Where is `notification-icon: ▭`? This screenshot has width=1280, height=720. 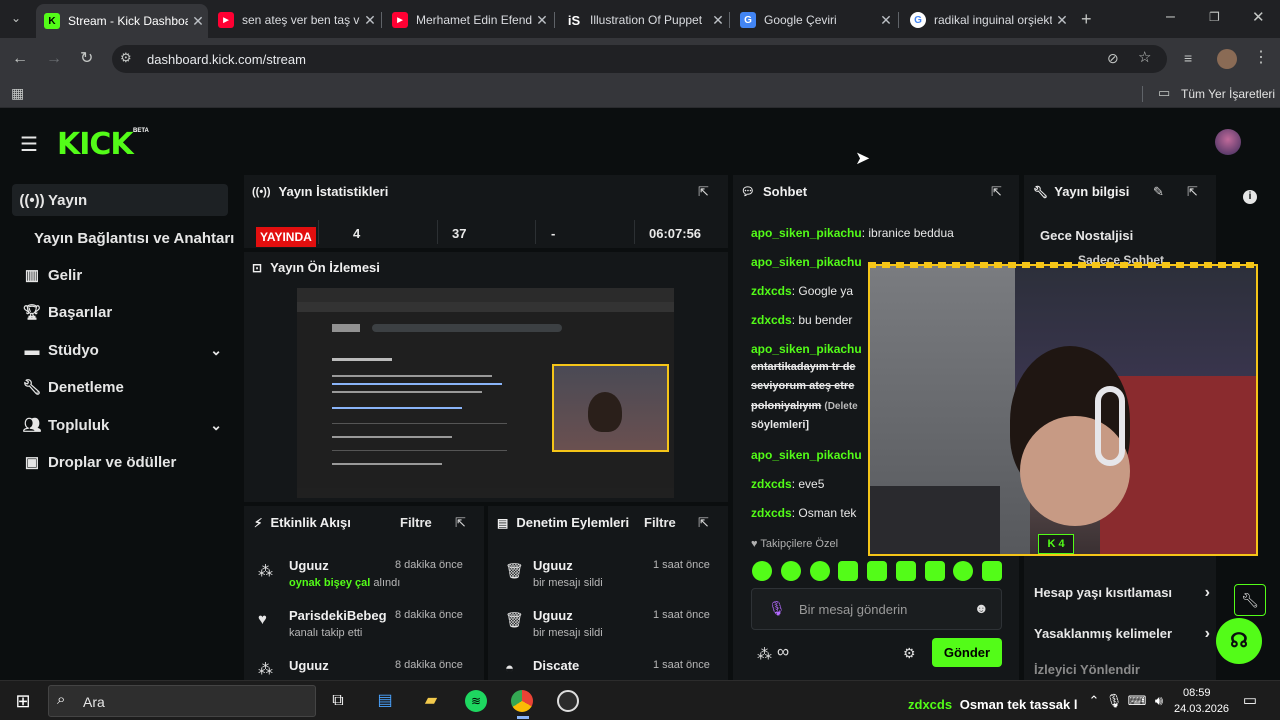 notification-icon: ▭ is located at coordinates (1250, 701).